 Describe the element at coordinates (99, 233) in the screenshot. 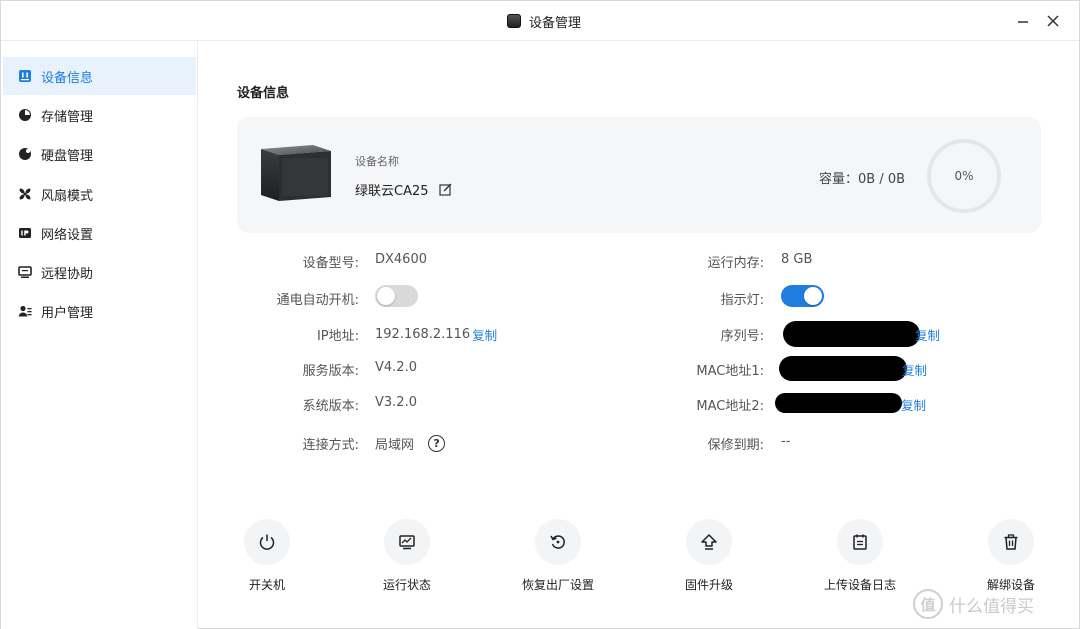

I see `sidebar-item-network: 网络设置` at that location.